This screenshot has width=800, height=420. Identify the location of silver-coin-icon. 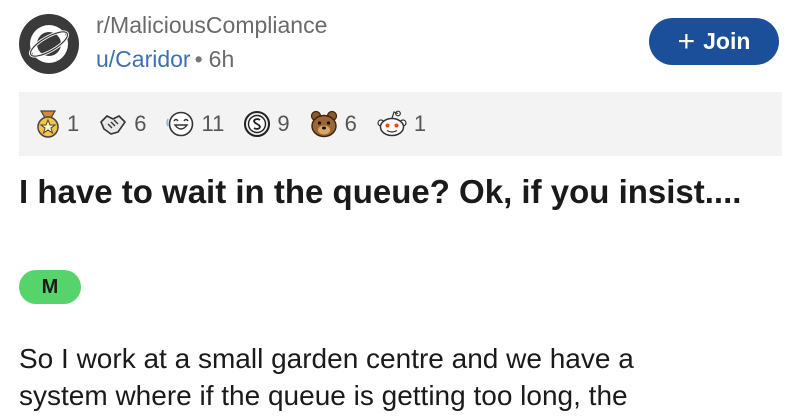
(257, 124).